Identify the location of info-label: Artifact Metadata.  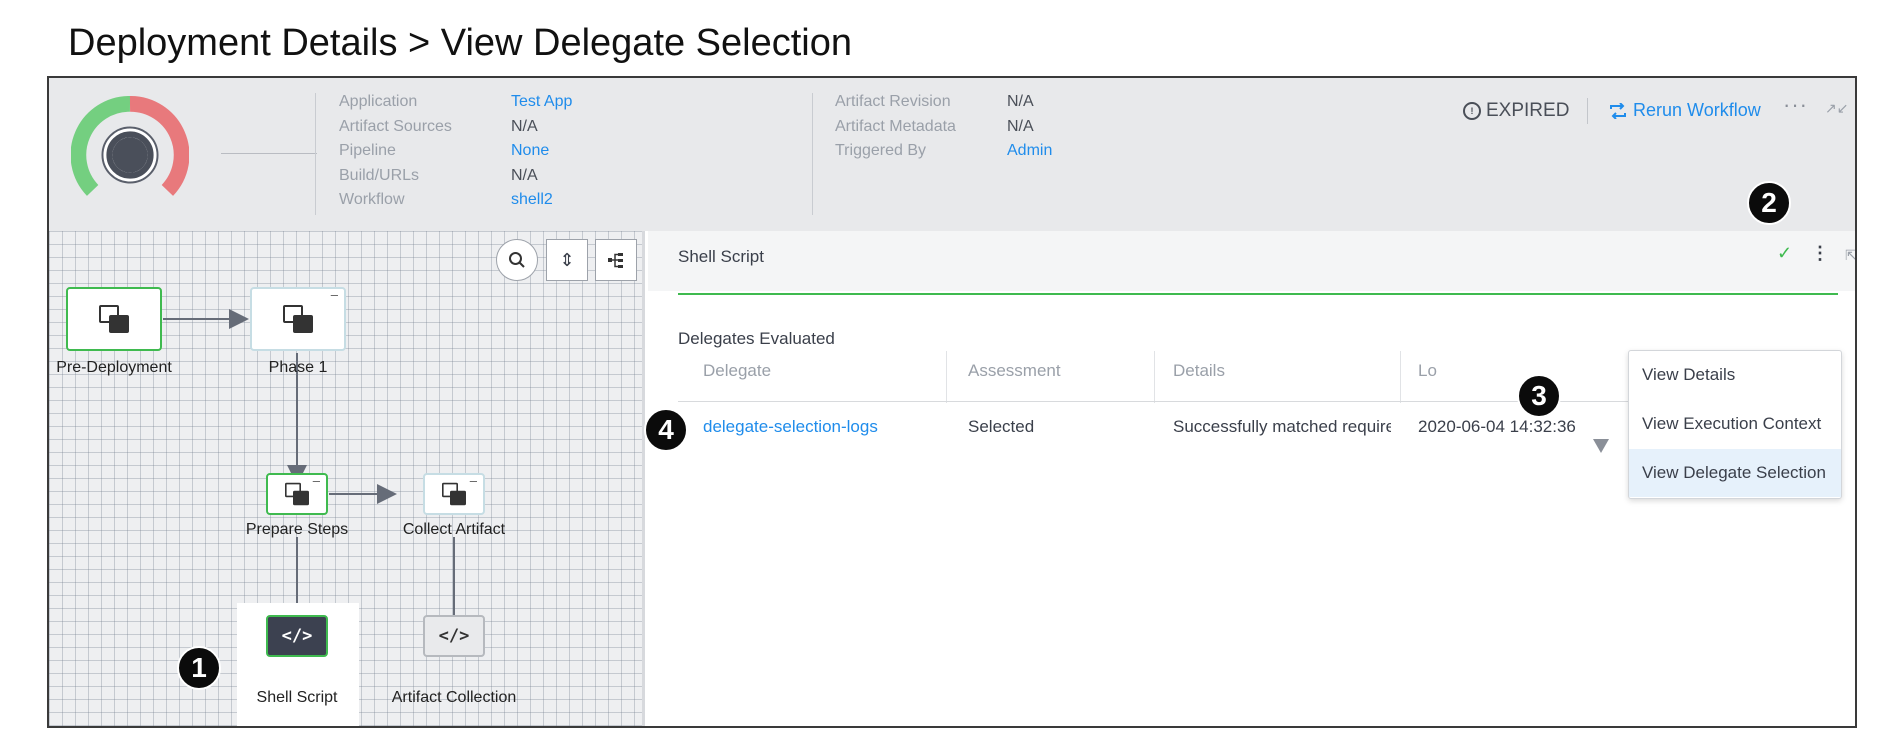
(895, 126).